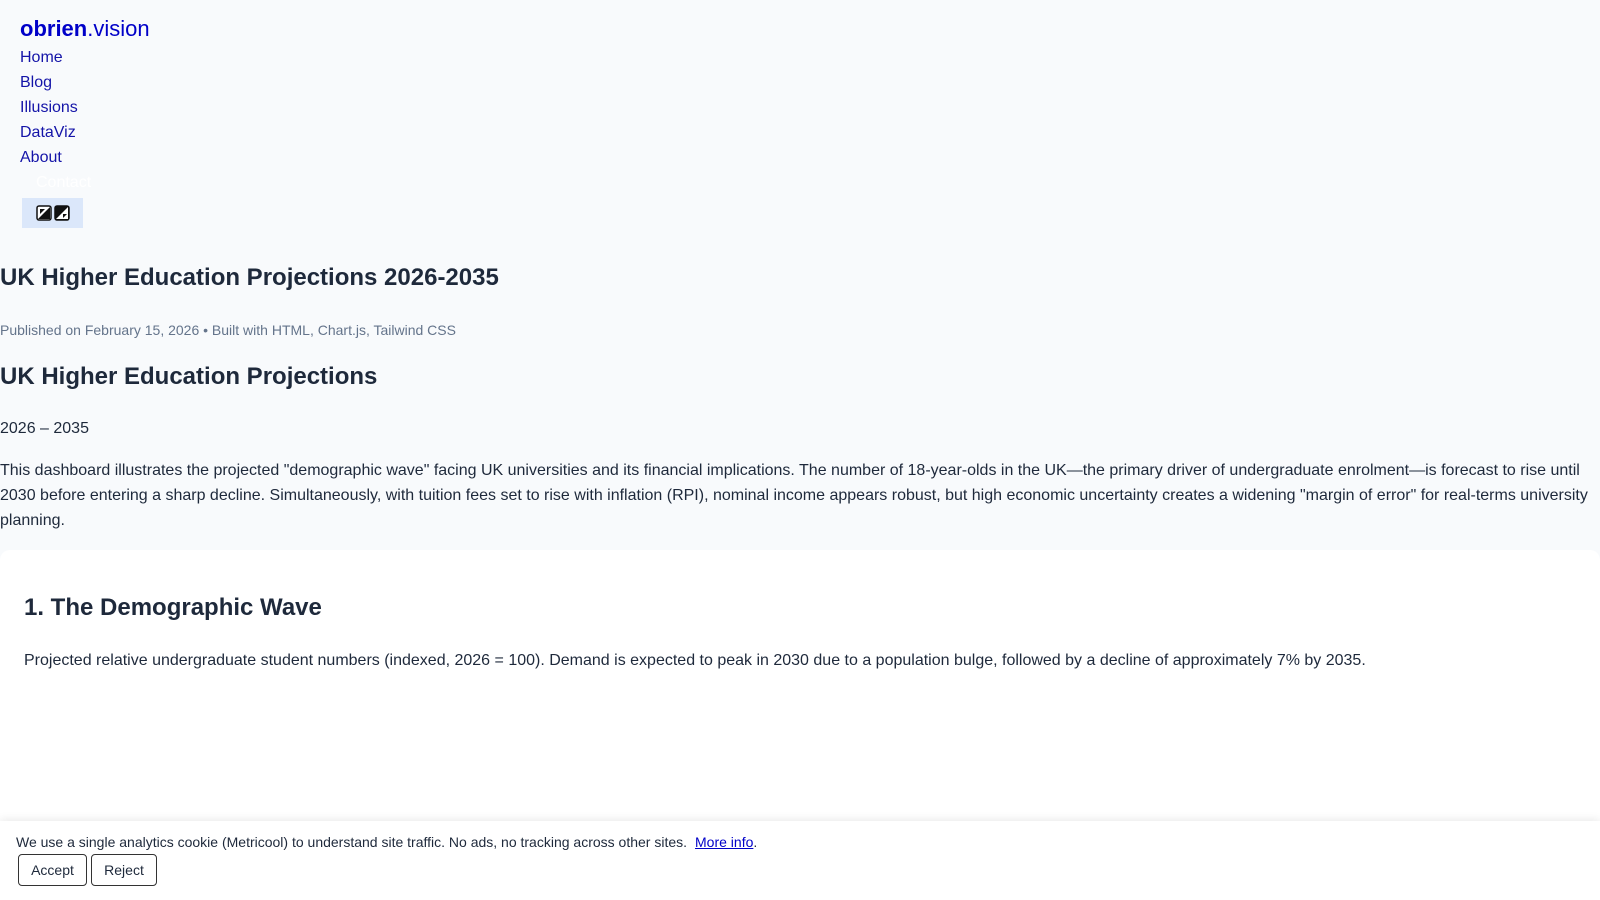 This screenshot has height=900, width=1600. I want to click on dashboard-heading: UK Higher Education Projections, so click(189, 376).